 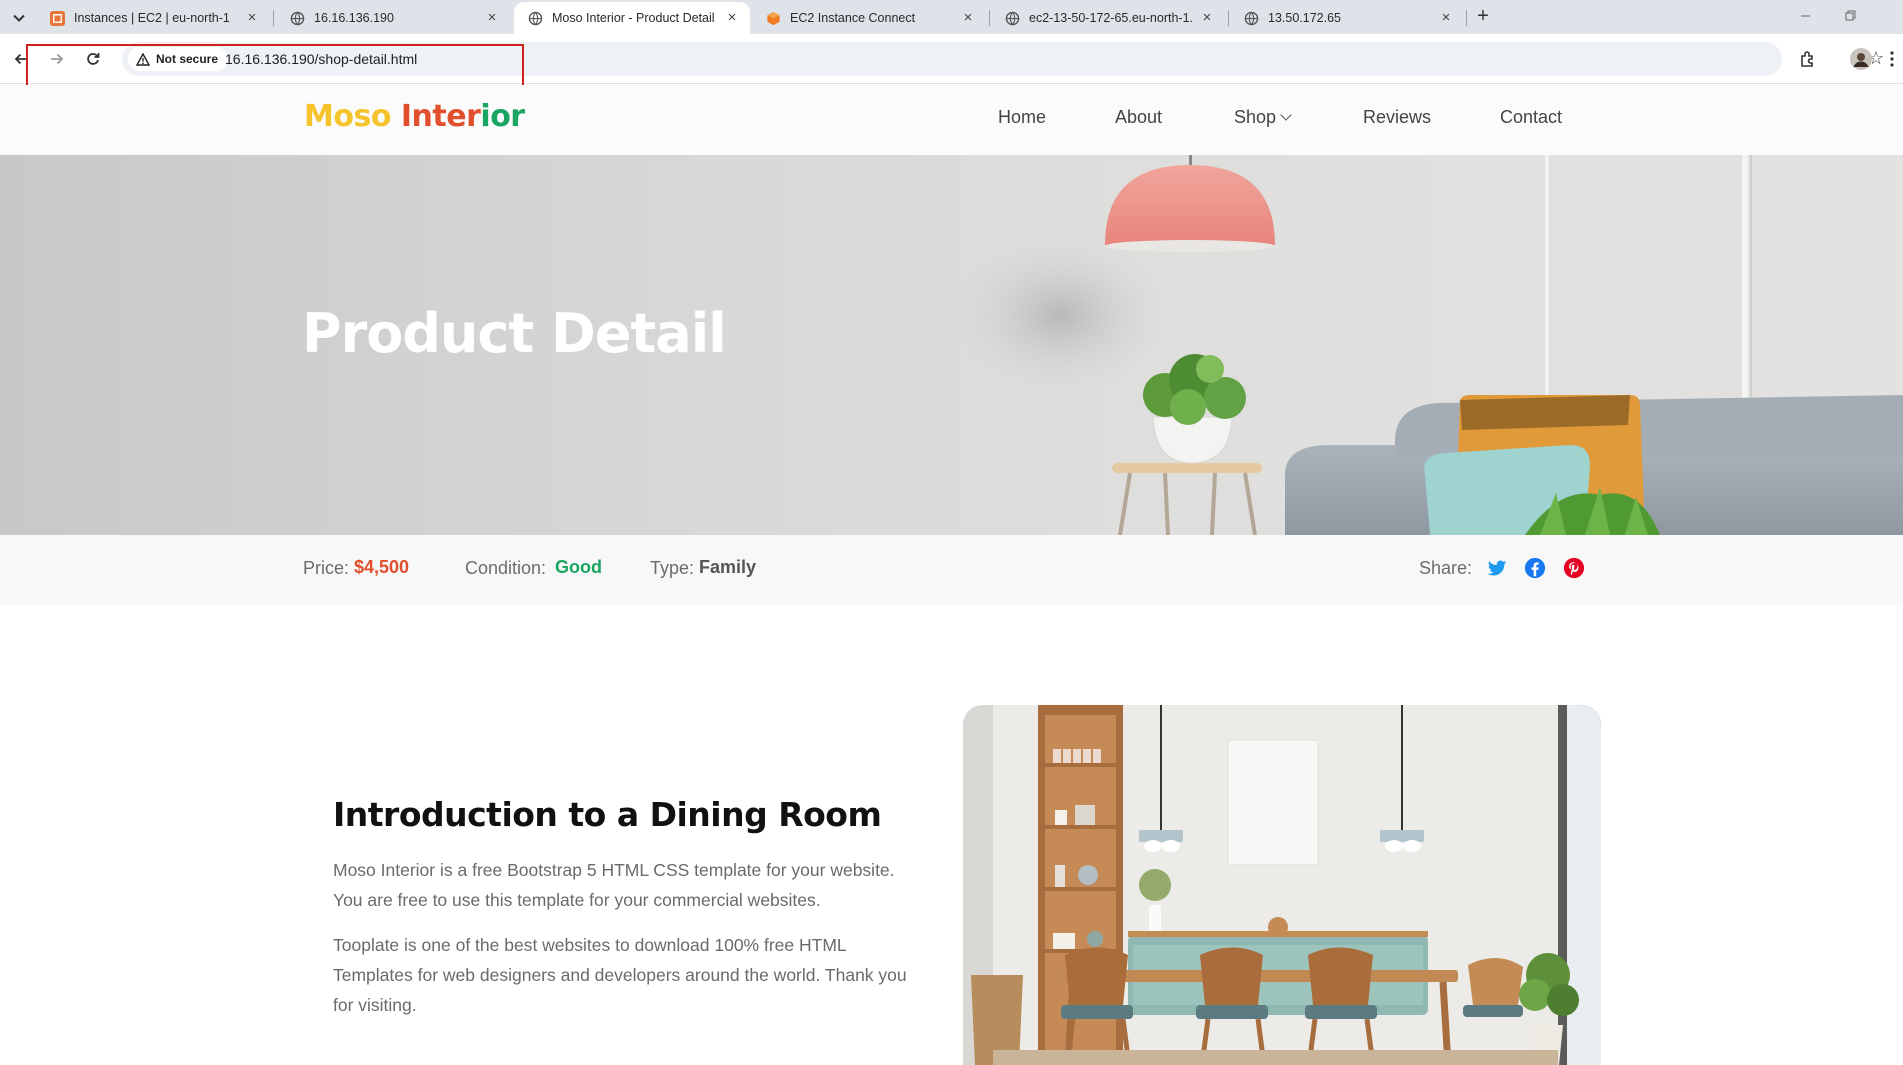 What do you see at coordinates (1805, 17) in the screenshot?
I see `minimize-window-icon` at bounding box center [1805, 17].